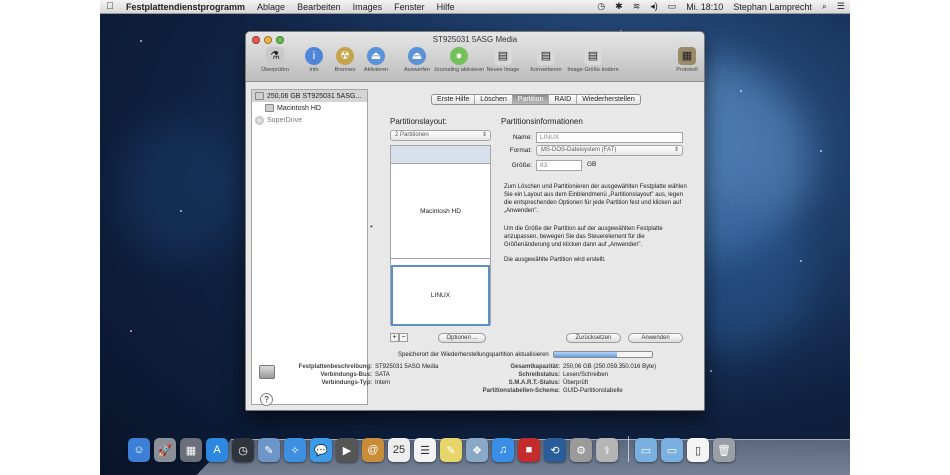  What do you see at coordinates (271, 7) in the screenshot?
I see `menu-ablage: Ablage` at bounding box center [271, 7].